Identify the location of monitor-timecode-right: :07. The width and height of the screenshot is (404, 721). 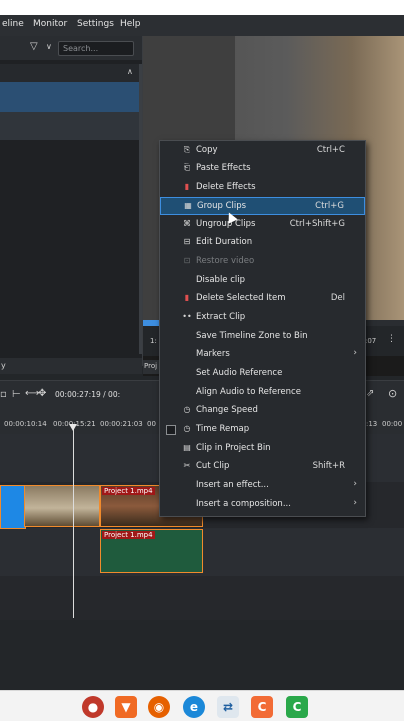
(371, 341).